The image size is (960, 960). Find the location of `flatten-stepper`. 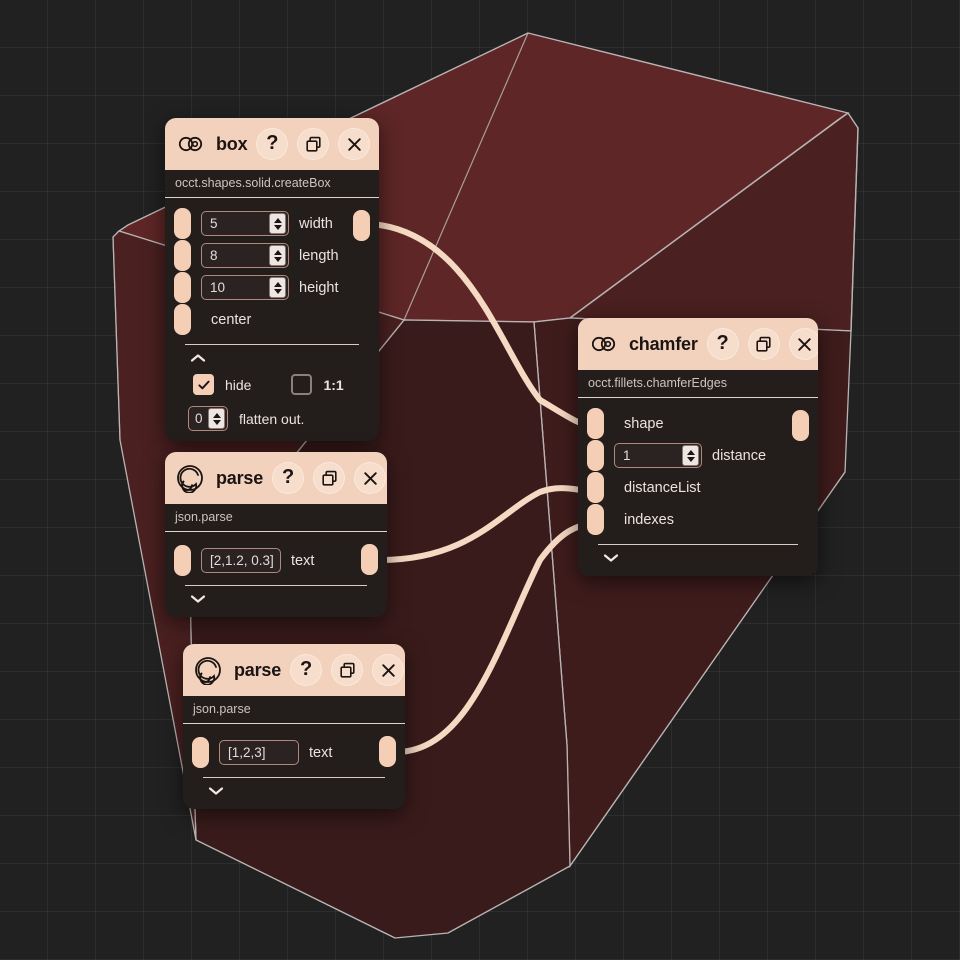

flatten-stepper is located at coordinates (216, 418).